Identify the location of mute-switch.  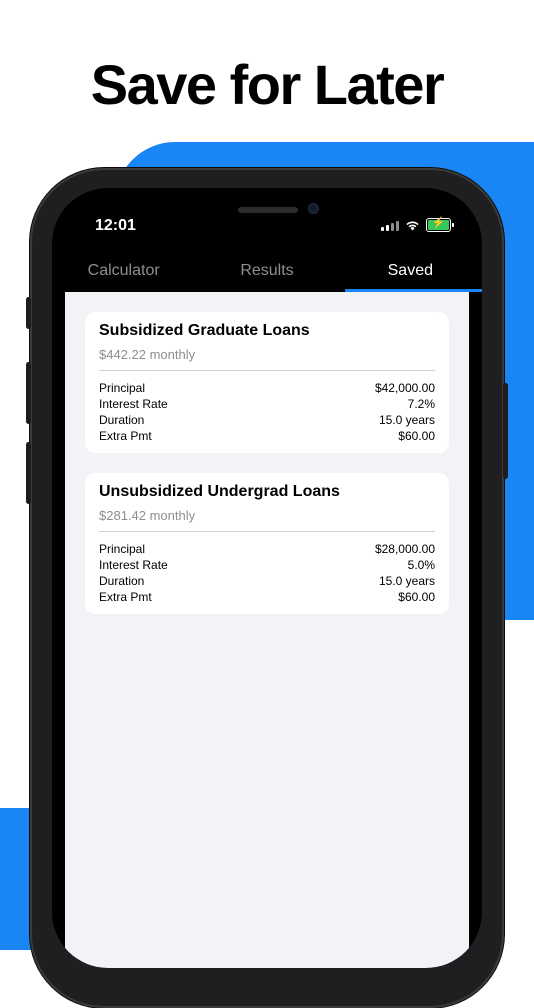
(28, 313).